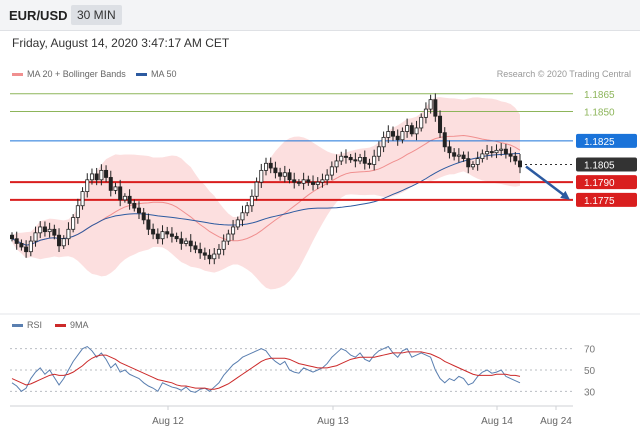 The height and width of the screenshot is (434, 640). I want to click on level-label-2: 1.1825, so click(599, 142).